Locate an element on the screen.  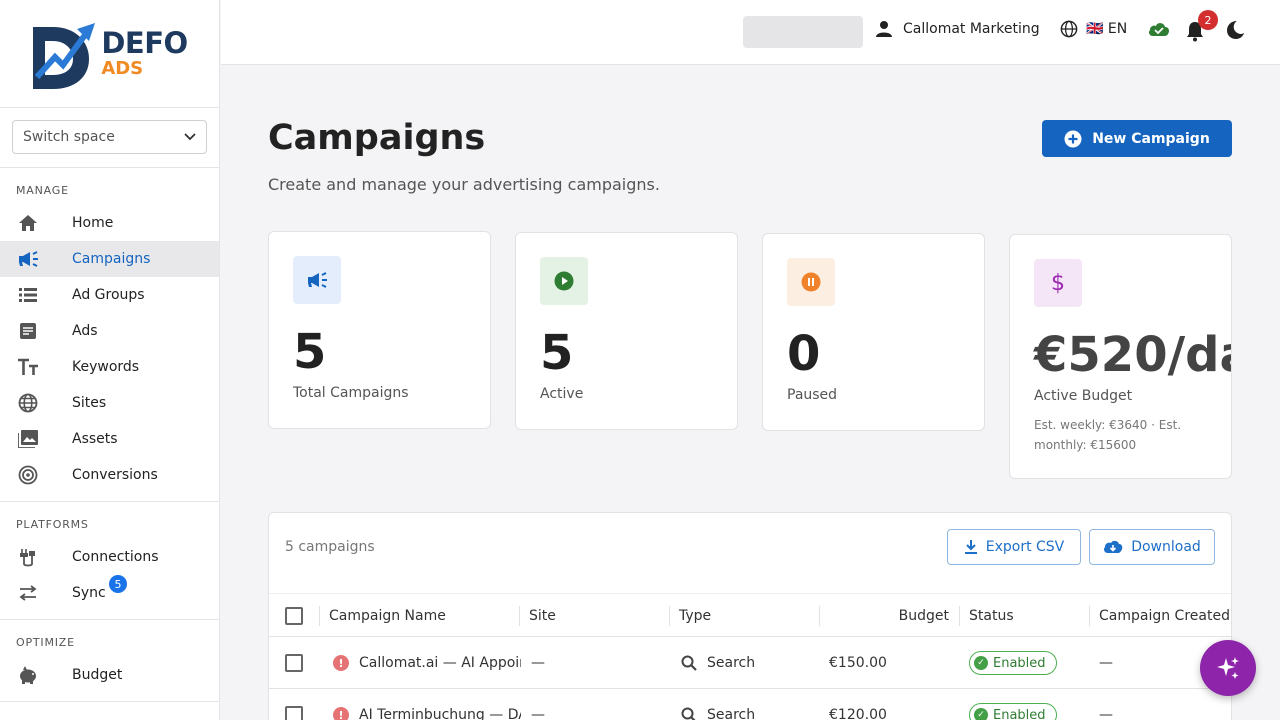
column-header-campaign-name: Campaign Name is located at coordinates (387, 616).